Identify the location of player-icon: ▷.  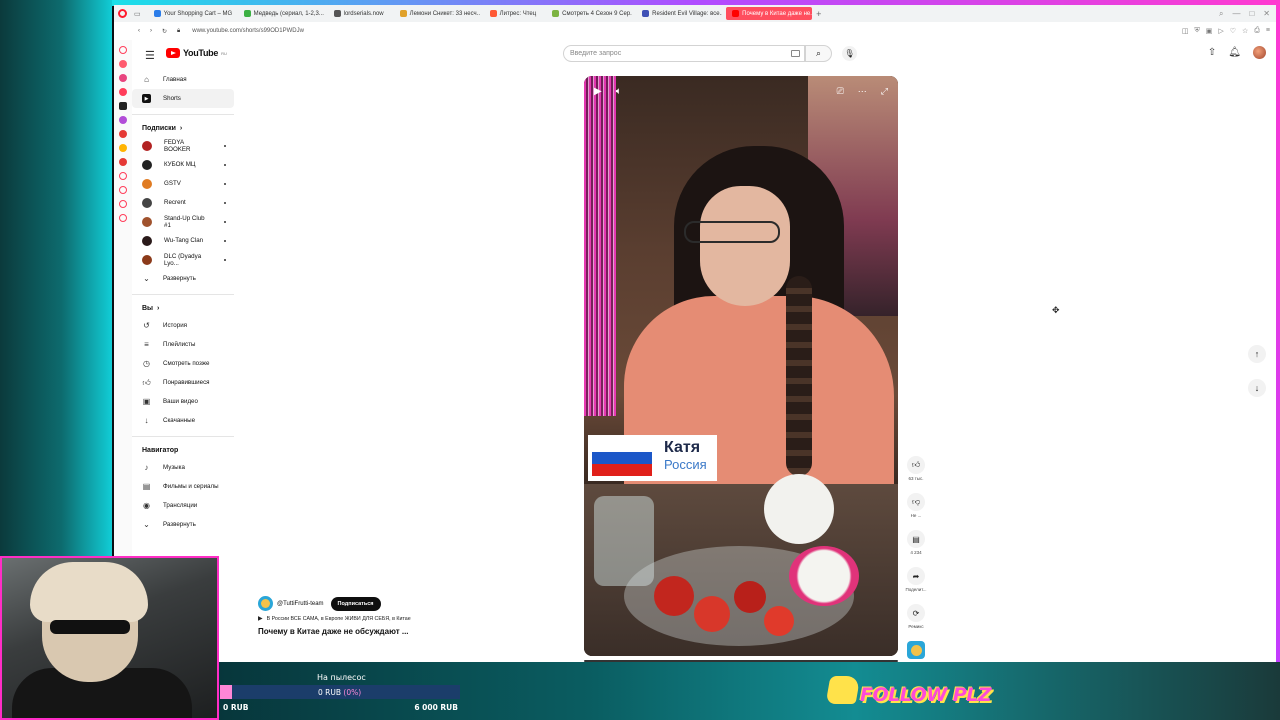
(1220, 31).